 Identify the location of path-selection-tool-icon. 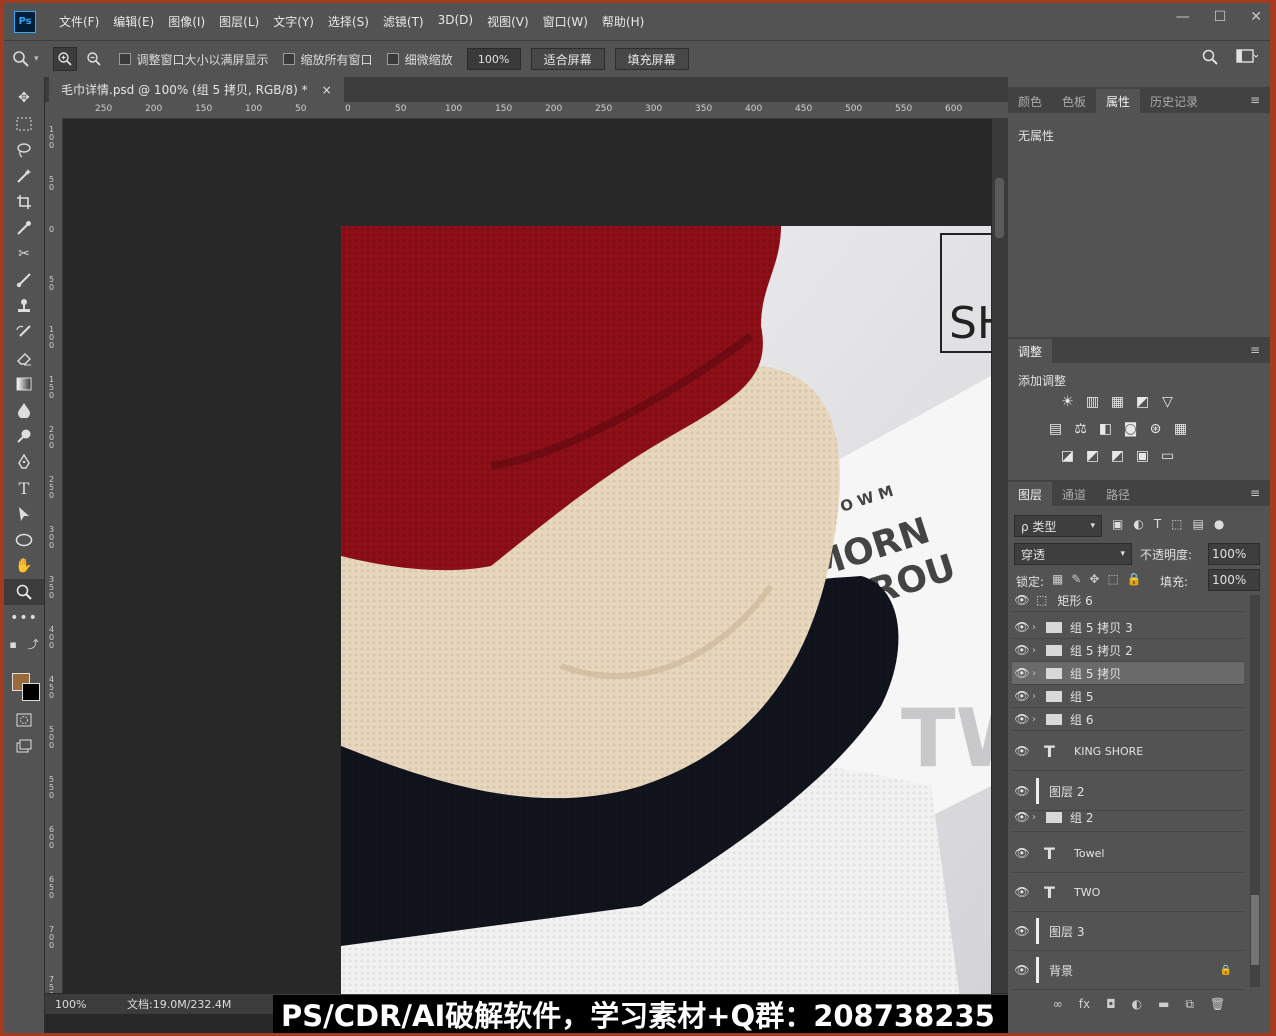
(24, 514).